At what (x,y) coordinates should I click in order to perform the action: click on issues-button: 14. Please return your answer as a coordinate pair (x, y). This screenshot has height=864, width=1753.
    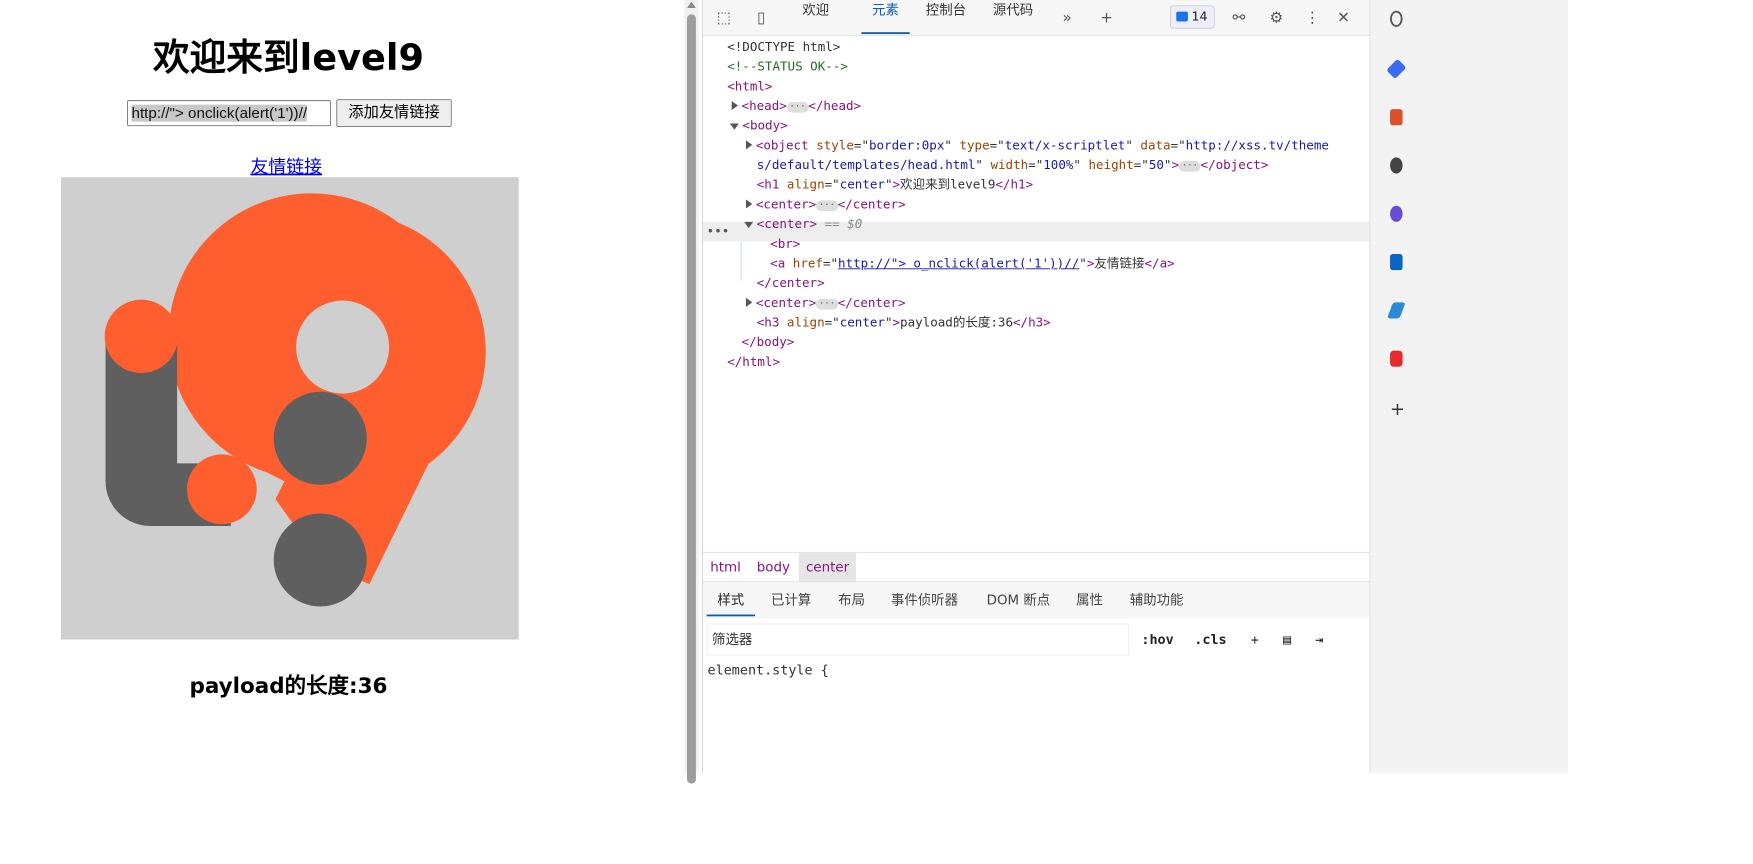
    Looking at the image, I should click on (1192, 17).